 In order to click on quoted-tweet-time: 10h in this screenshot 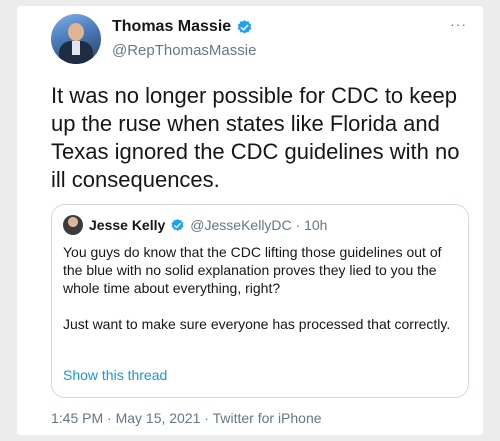, I will do `click(315, 225)`.